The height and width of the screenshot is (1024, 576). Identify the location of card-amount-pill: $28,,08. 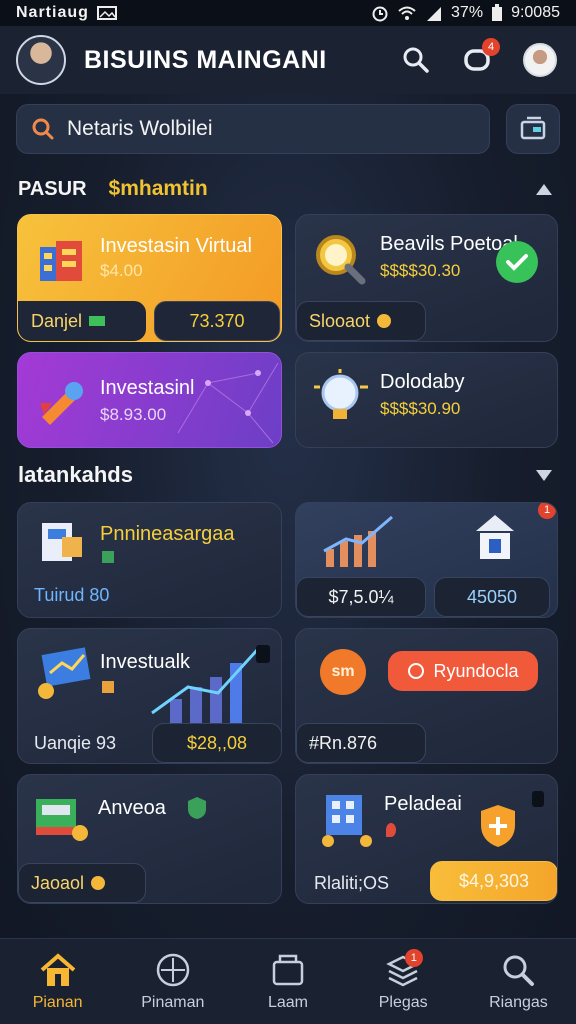
(216, 743).